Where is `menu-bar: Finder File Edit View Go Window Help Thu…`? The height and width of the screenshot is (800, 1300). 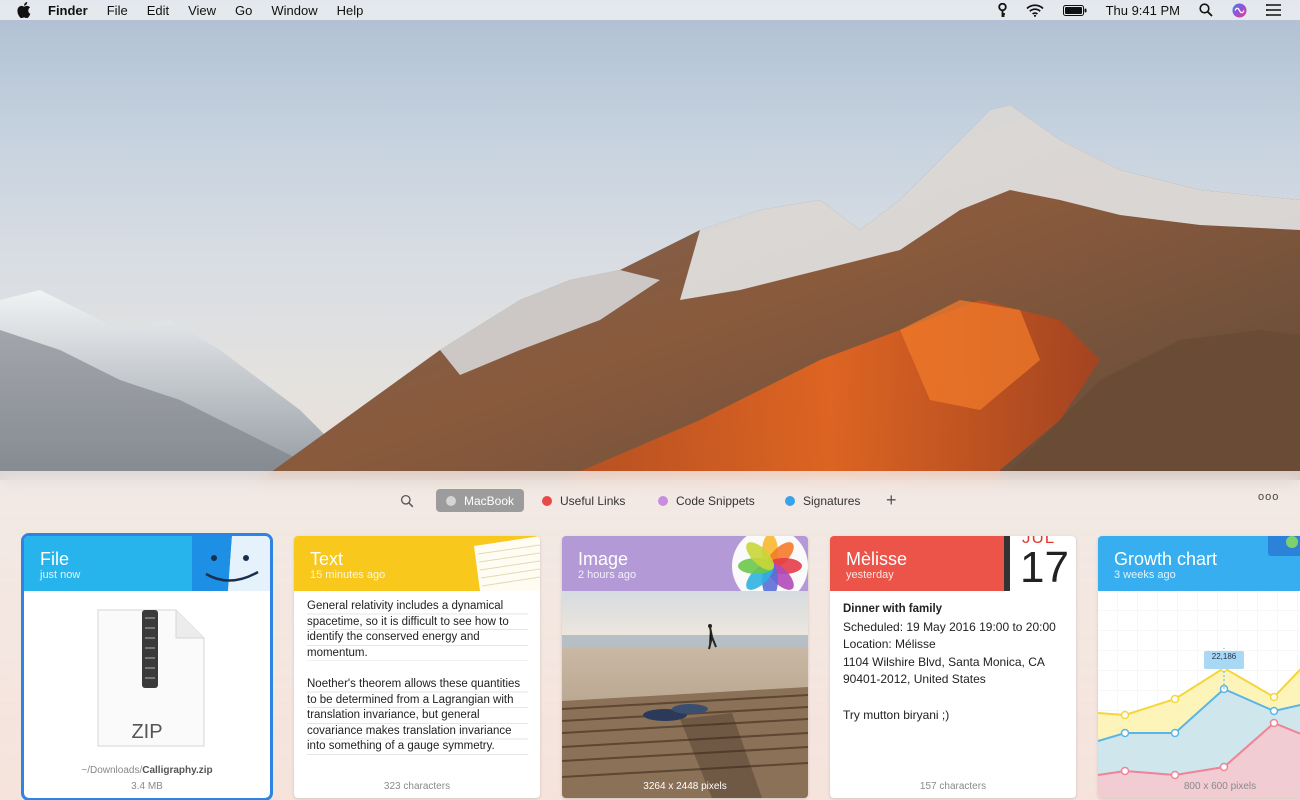 menu-bar: Finder File Edit View Go Window Help Thu… is located at coordinates (650, 10).